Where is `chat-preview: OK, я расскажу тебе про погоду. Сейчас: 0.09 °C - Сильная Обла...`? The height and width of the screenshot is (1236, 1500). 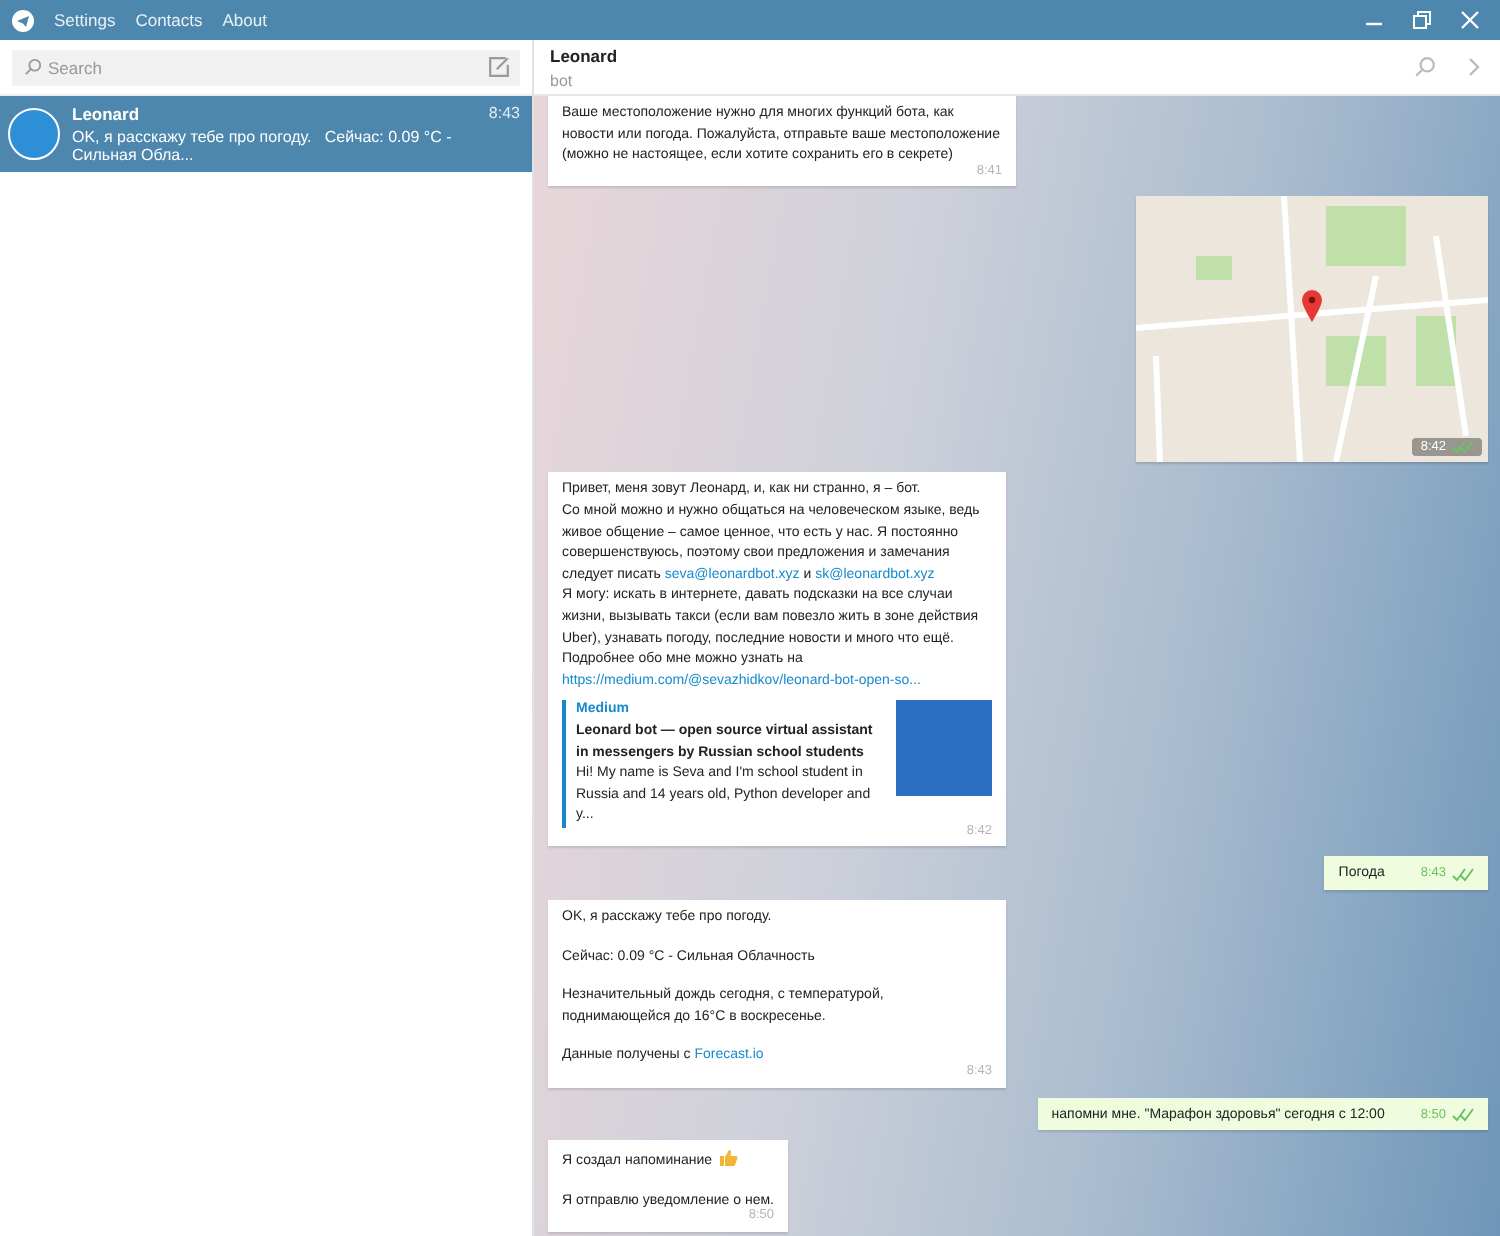 chat-preview: OK, я расскажу тебе про погоду. Сейчас: 0.09 °C - Сильная Обла... is located at coordinates (263, 146).